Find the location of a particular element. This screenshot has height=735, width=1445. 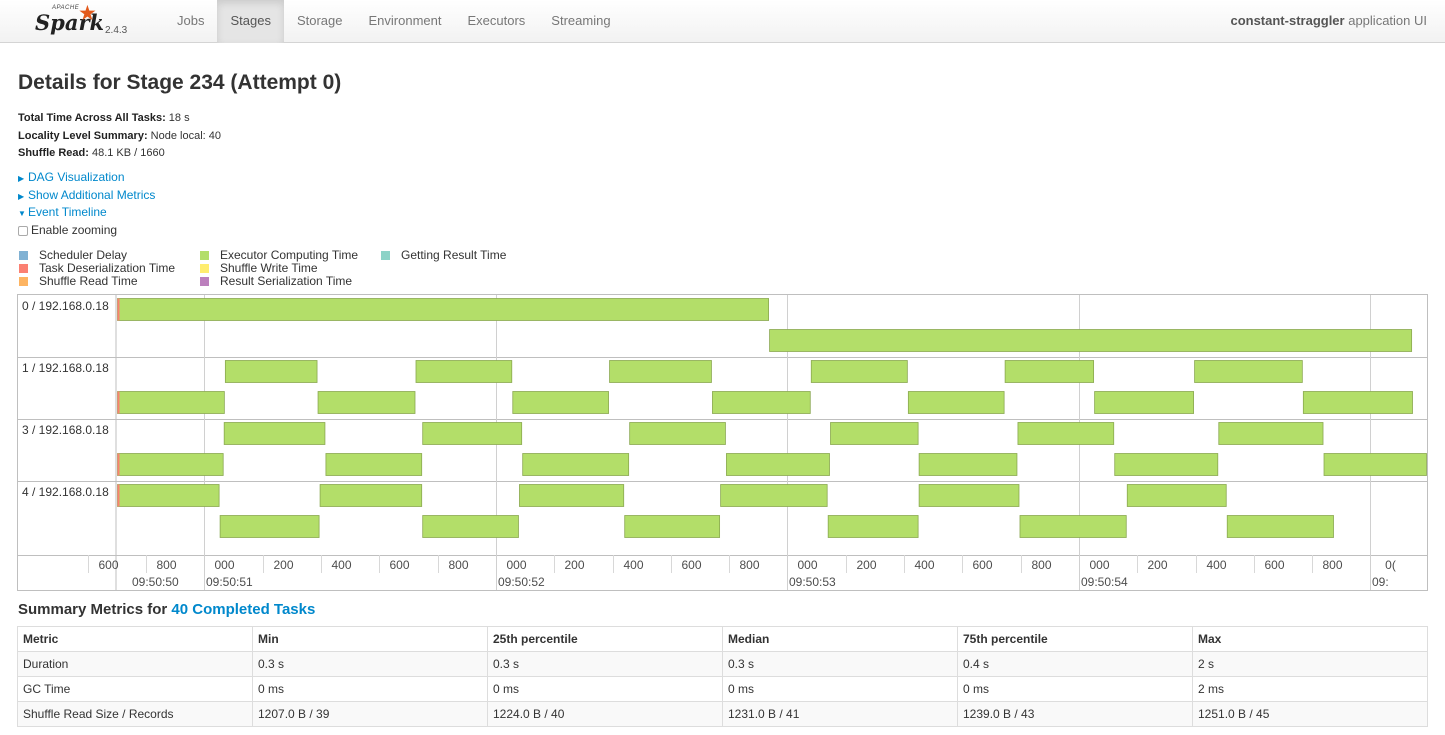

enable-zooming-checkbox is located at coordinates (23, 231).